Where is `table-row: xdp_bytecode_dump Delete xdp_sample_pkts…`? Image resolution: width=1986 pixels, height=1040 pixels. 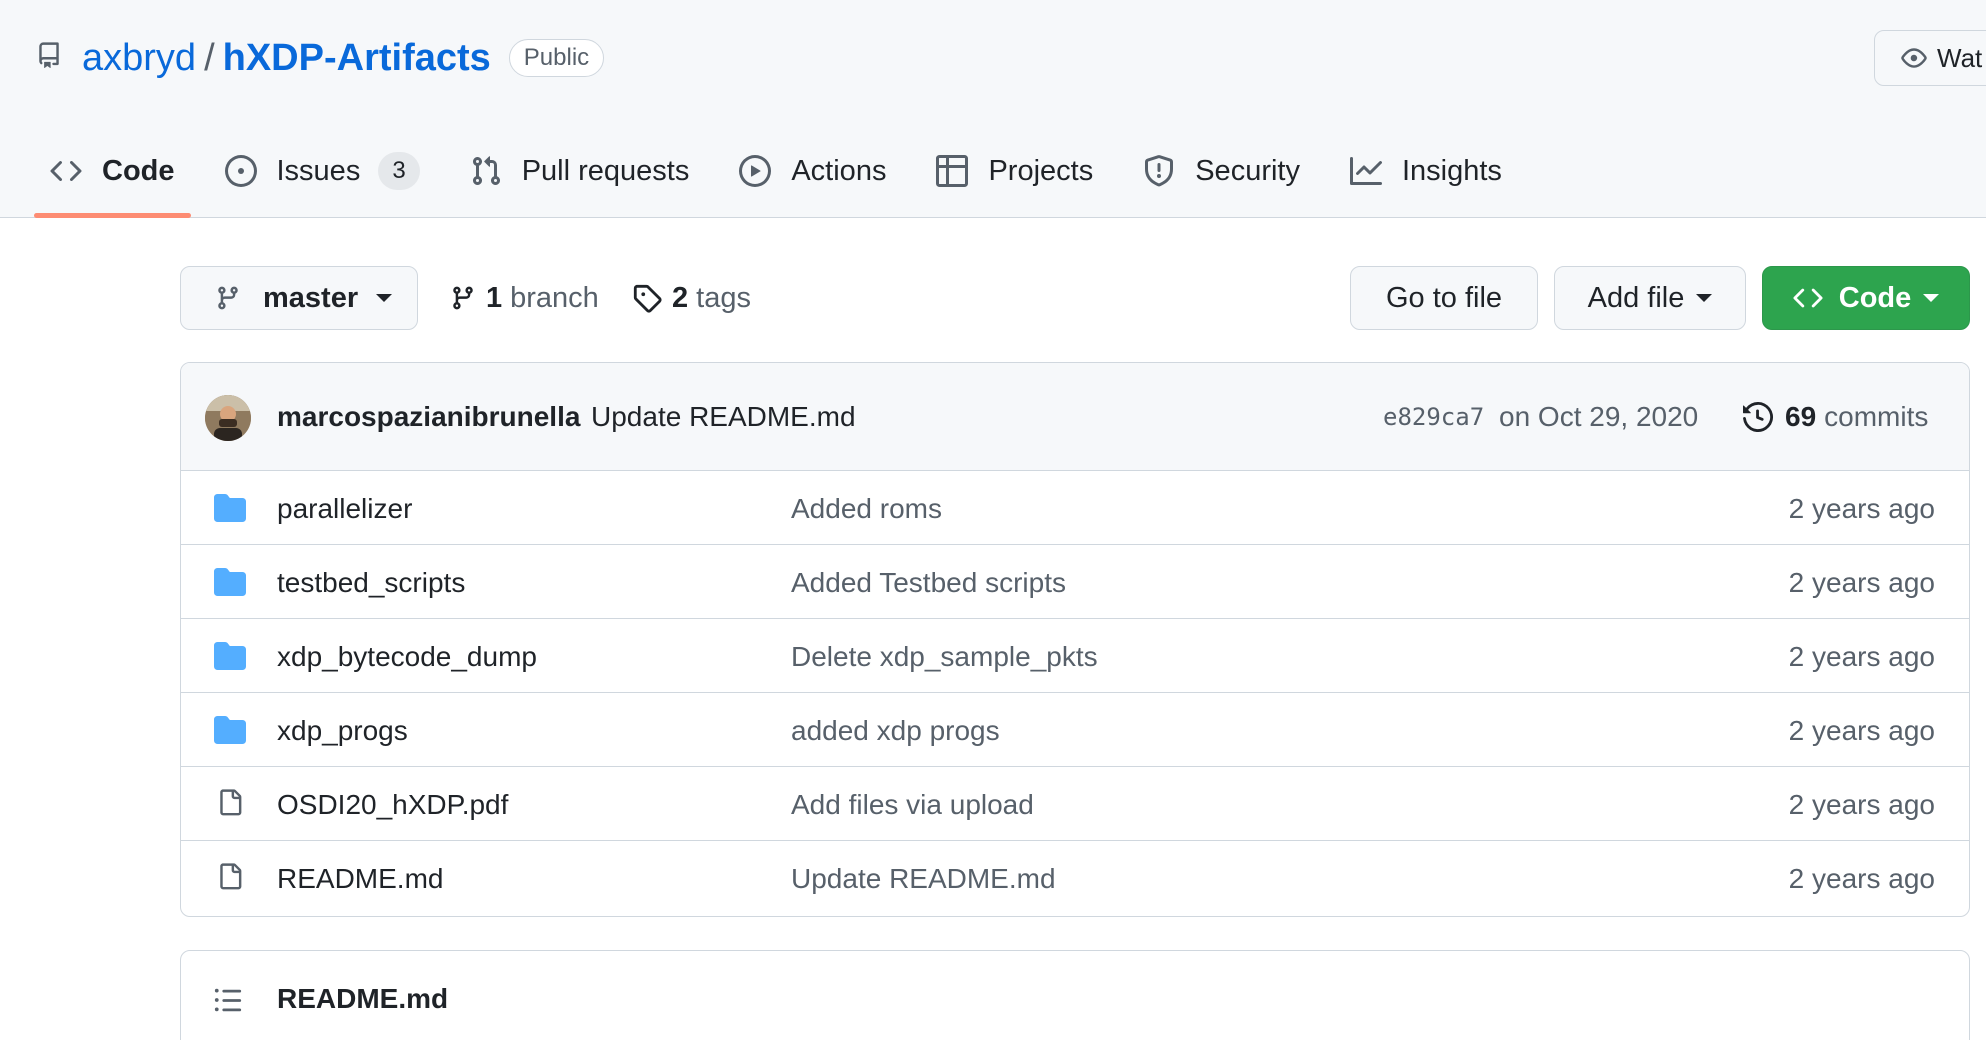
table-row: xdp_bytecode_dump Delete xdp_sample_pkts… is located at coordinates (1075, 656).